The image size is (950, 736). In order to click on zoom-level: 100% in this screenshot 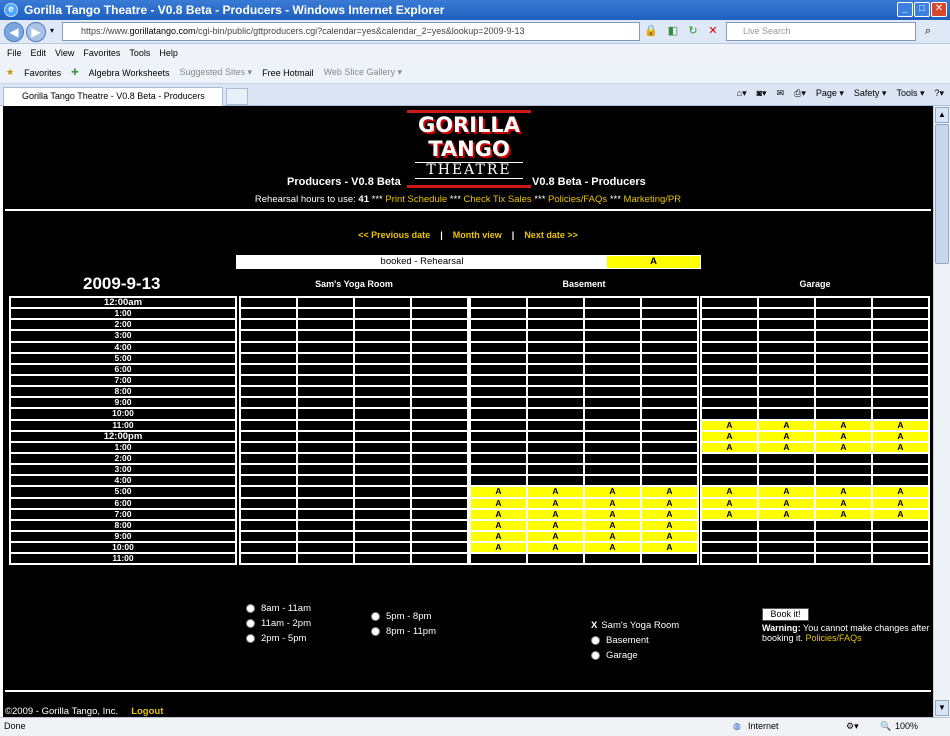, I will do `click(906, 726)`.